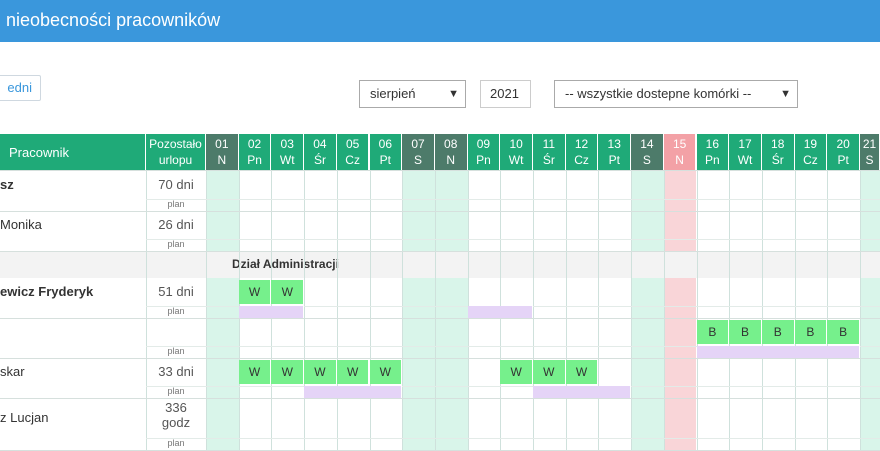 This screenshot has height=451, width=880. Describe the element at coordinates (418, 152) in the screenshot. I see `header-day-07: 07 S` at that location.